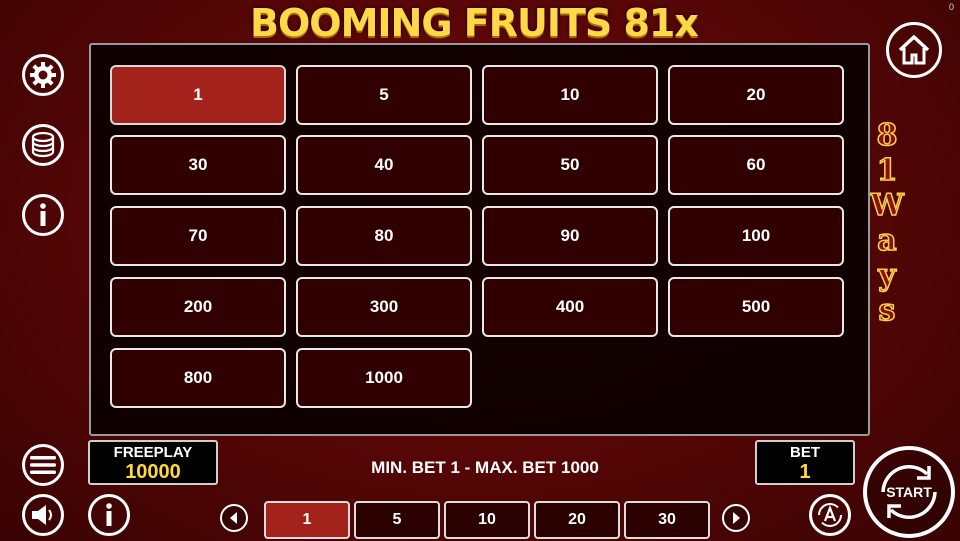  Describe the element at coordinates (667, 520) in the screenshot. I see `quick-bet-option: 30` at that location.